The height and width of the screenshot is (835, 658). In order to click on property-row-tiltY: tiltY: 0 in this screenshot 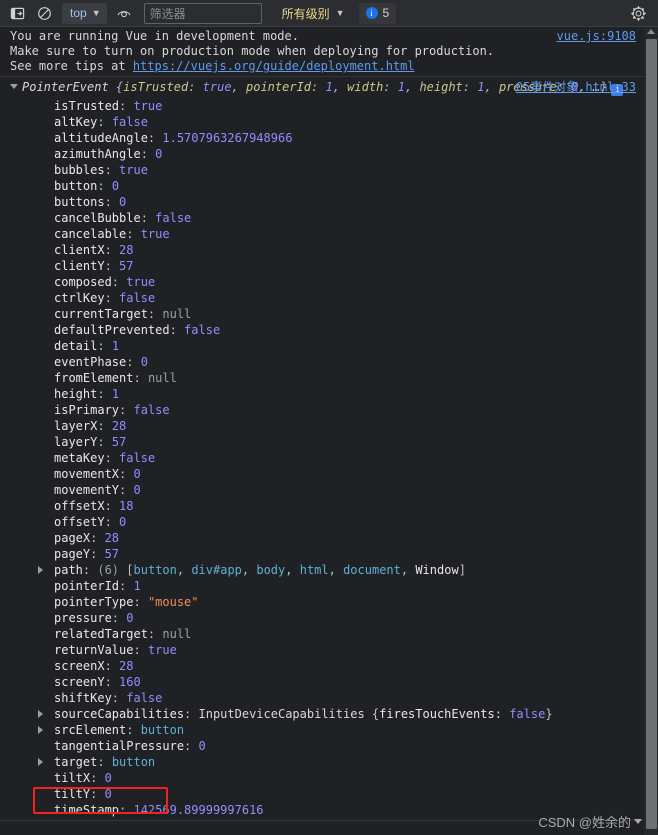, I will do `click(83, 794)`.